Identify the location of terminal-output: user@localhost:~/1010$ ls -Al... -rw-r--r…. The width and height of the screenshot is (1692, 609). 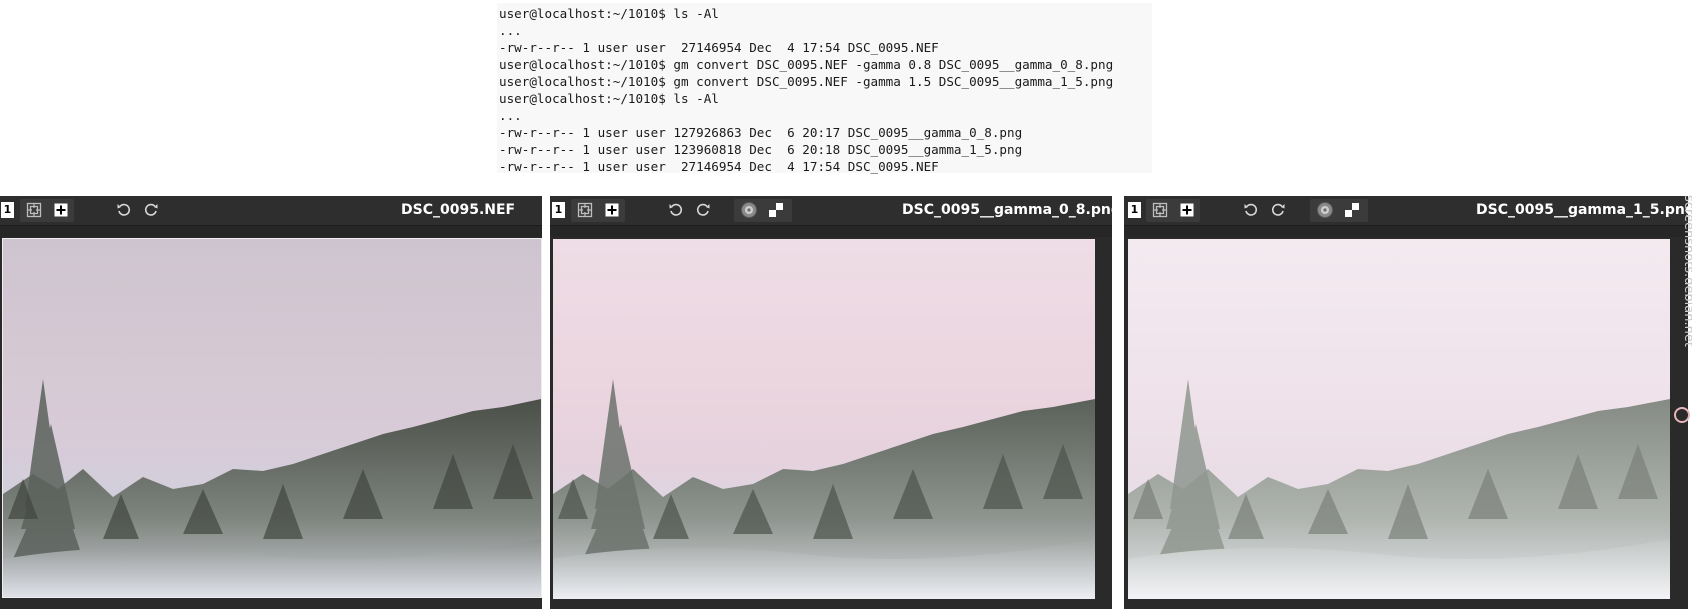
(824, 89).